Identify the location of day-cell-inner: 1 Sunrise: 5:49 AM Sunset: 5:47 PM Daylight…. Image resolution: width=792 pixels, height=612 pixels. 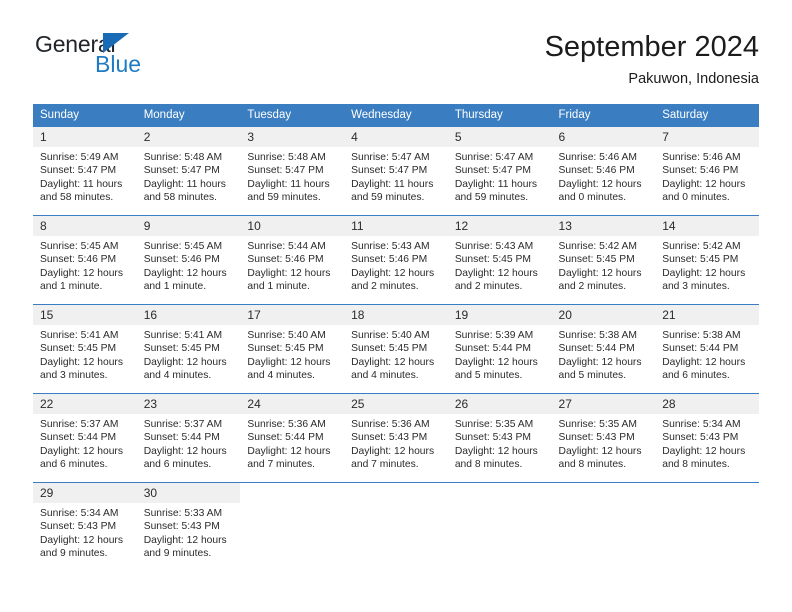
(85, 171).